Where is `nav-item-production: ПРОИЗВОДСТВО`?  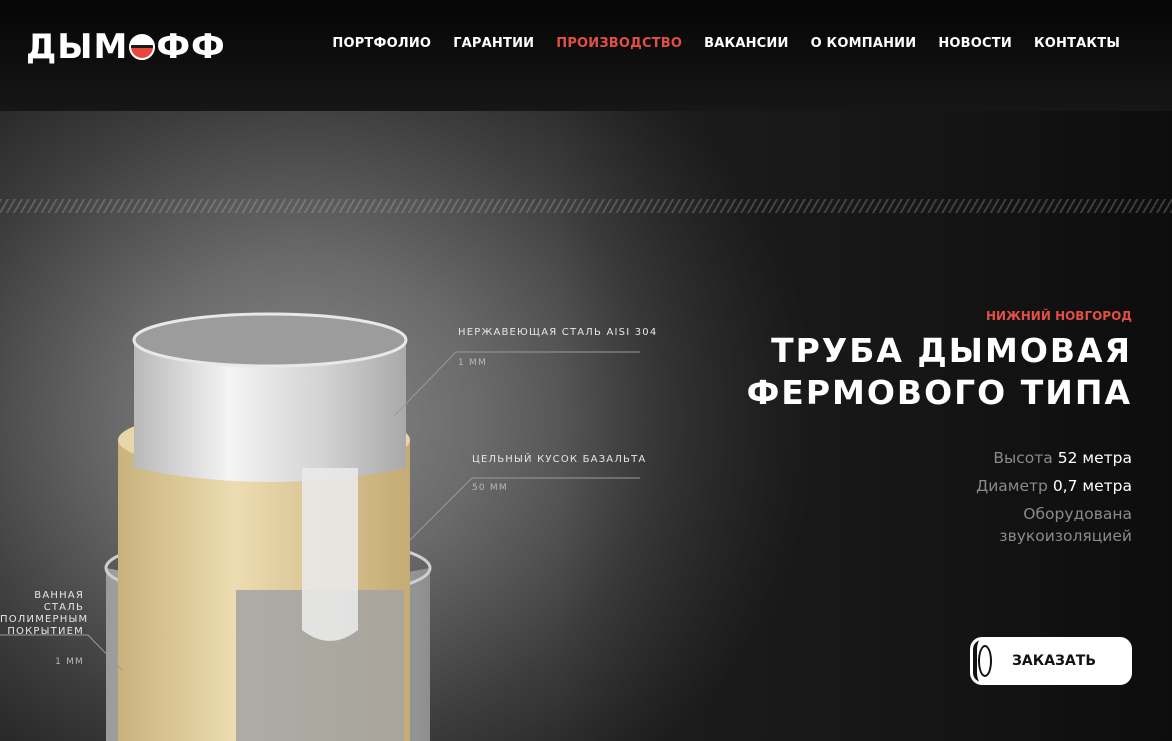 nav-item-production: ПРОИЗВОДСТВО is located at coordinates (619, 43).